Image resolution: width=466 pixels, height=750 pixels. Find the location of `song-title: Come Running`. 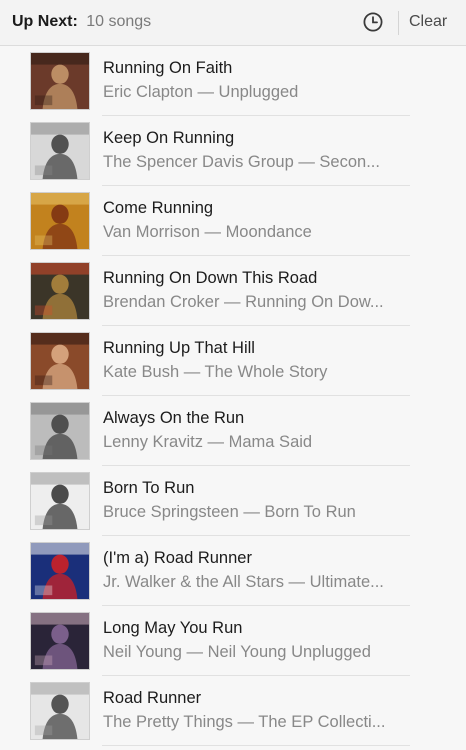

song-title: Come Running is located at coordinates (158, 208).